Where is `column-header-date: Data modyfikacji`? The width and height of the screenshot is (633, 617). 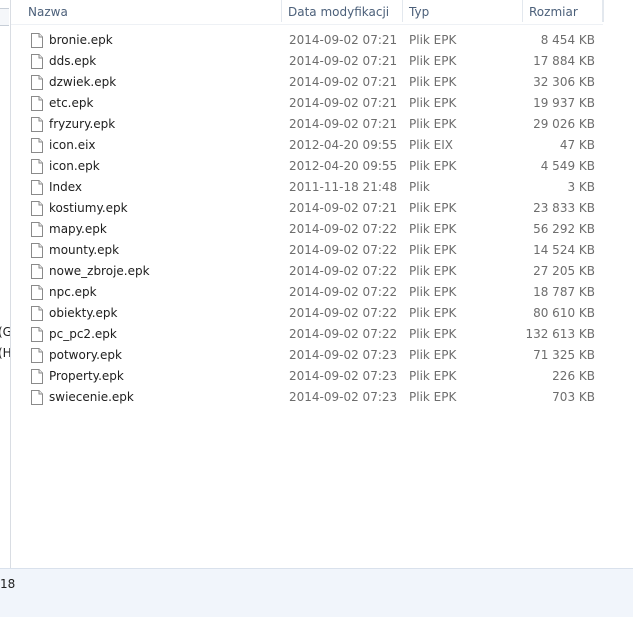 column-header-date: Data modyfikacji is located at coordinates (342, 12).